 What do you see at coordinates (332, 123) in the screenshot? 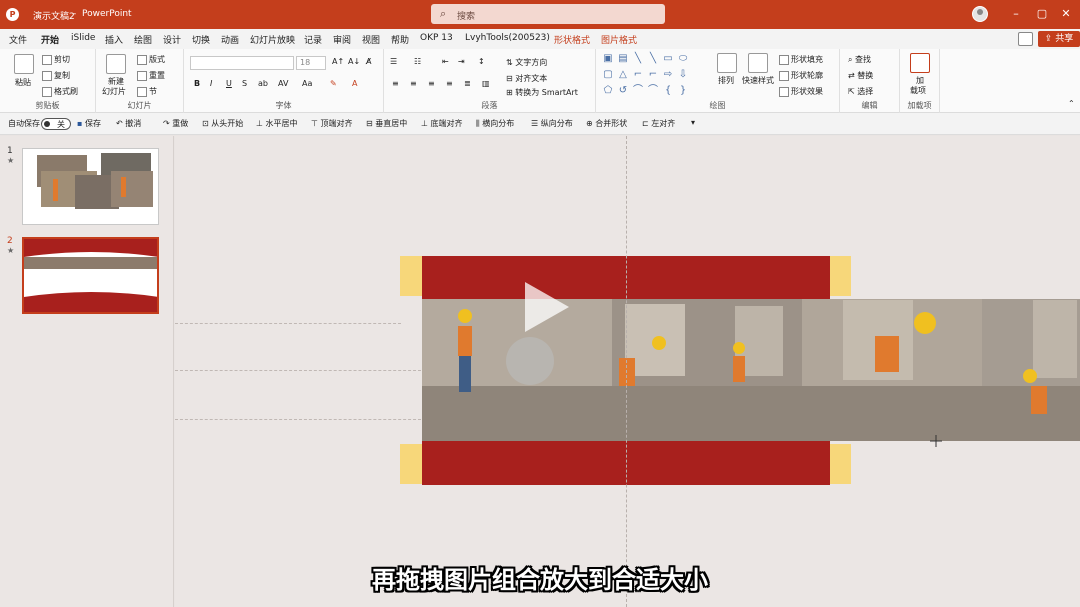
I see `align-top-button: ⊤ 顶端对齐` at bounding box center [332, 123].